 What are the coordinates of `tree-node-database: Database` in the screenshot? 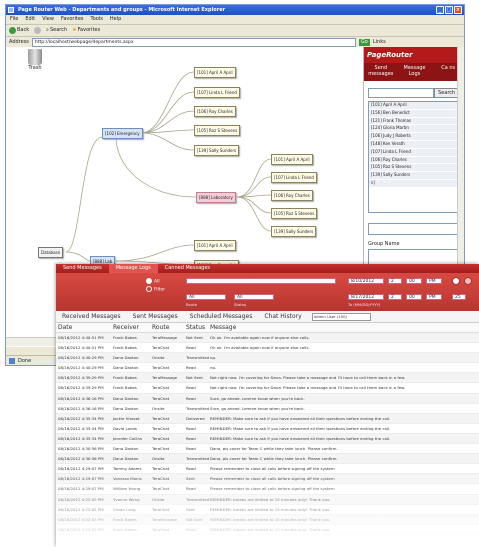 It's located at (51, 252).